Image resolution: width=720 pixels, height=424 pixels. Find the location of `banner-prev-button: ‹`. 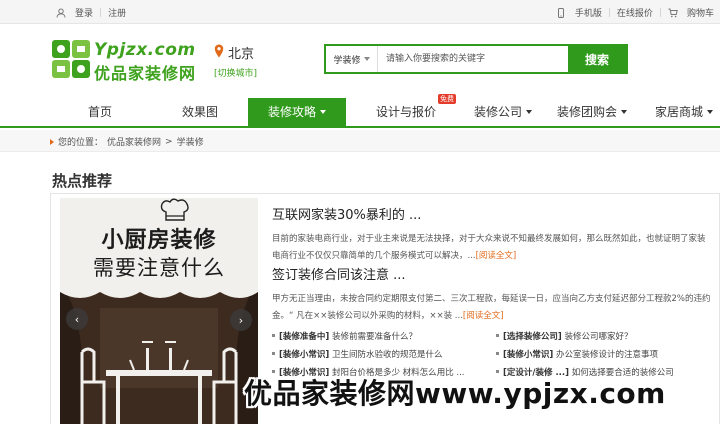

banner-prev-button: ‹ is located at coordinates (77, 319).